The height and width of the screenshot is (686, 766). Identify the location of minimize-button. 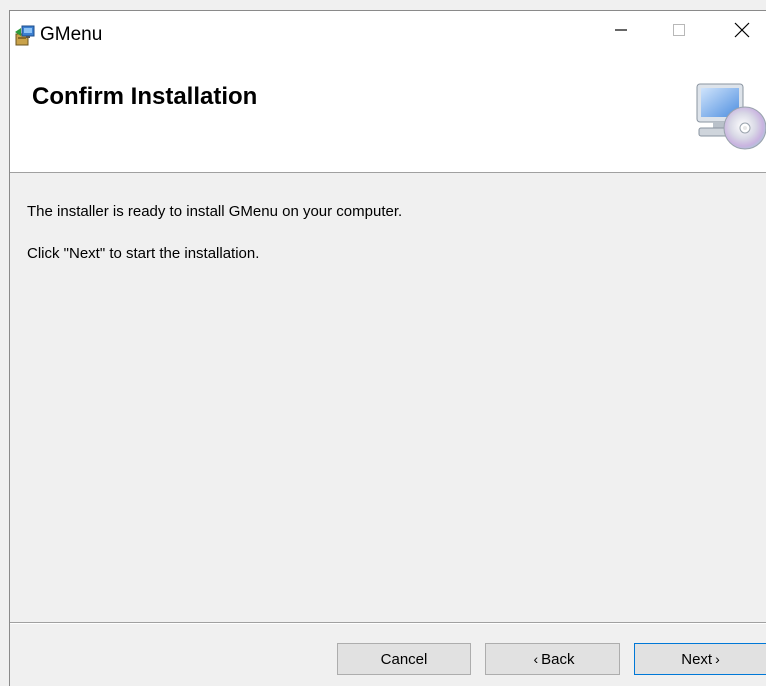
(621, 32).